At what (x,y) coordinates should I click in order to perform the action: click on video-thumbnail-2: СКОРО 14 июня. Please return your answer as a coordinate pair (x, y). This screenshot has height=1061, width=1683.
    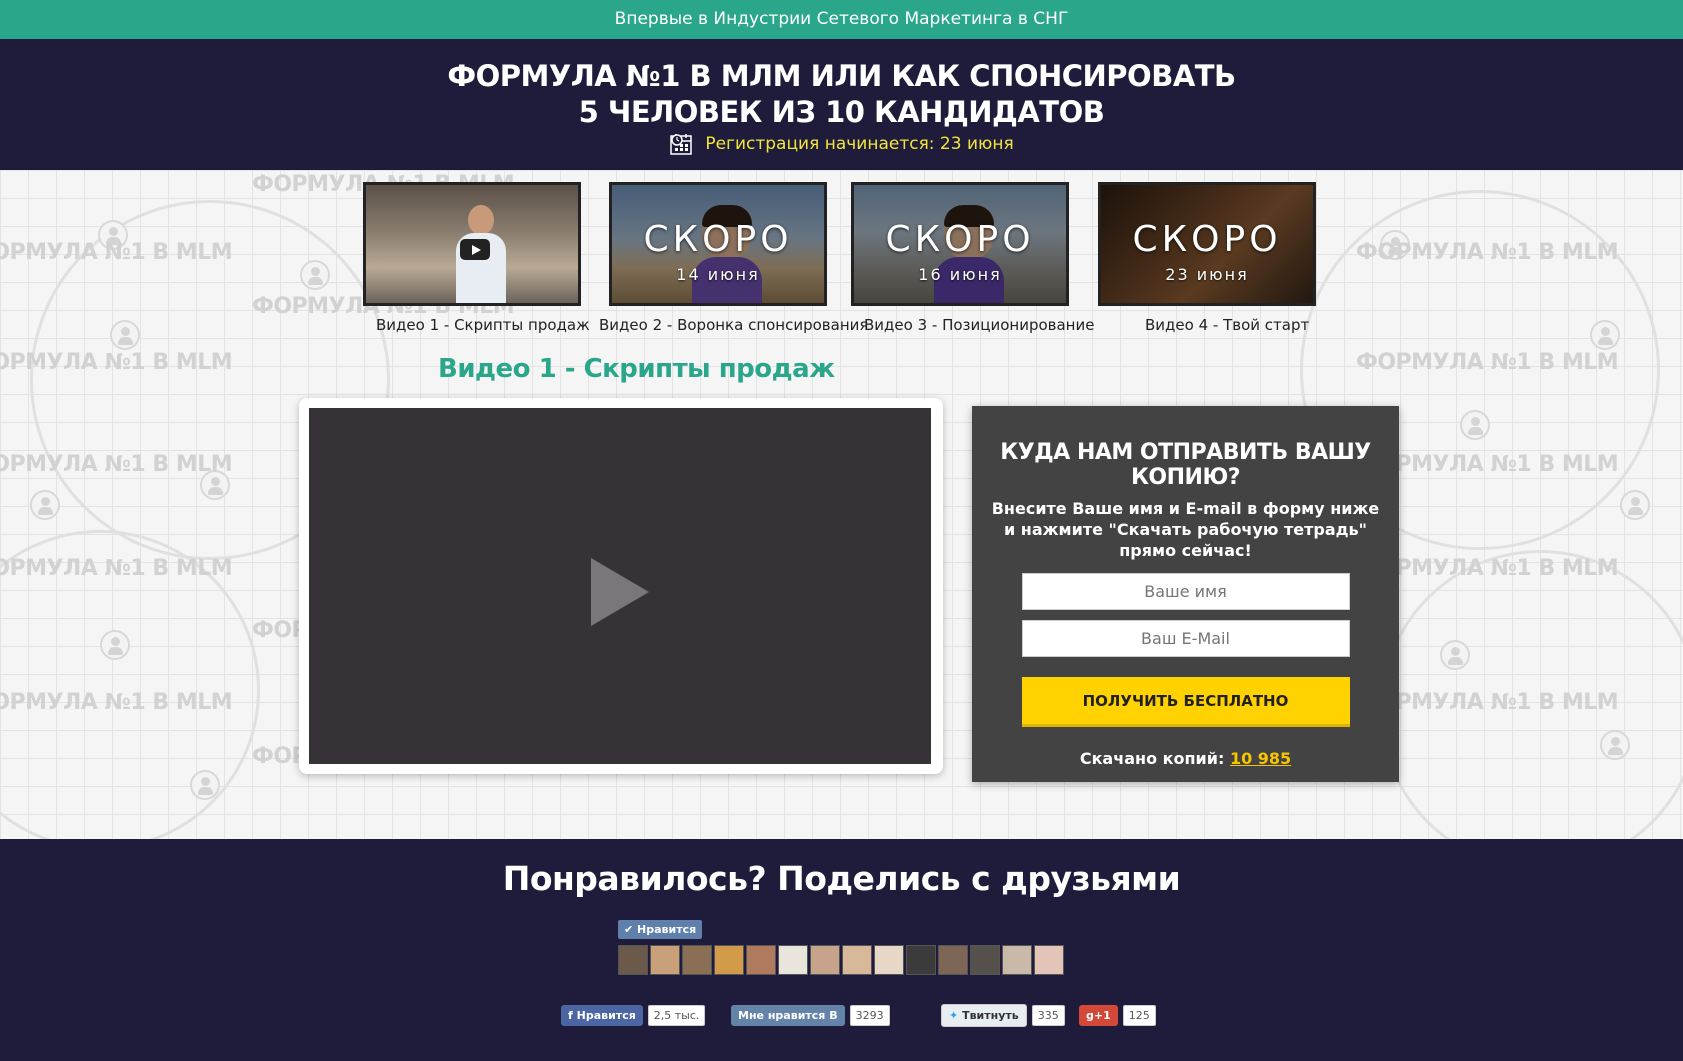
    Looking at the image, I should click on (718, 244).